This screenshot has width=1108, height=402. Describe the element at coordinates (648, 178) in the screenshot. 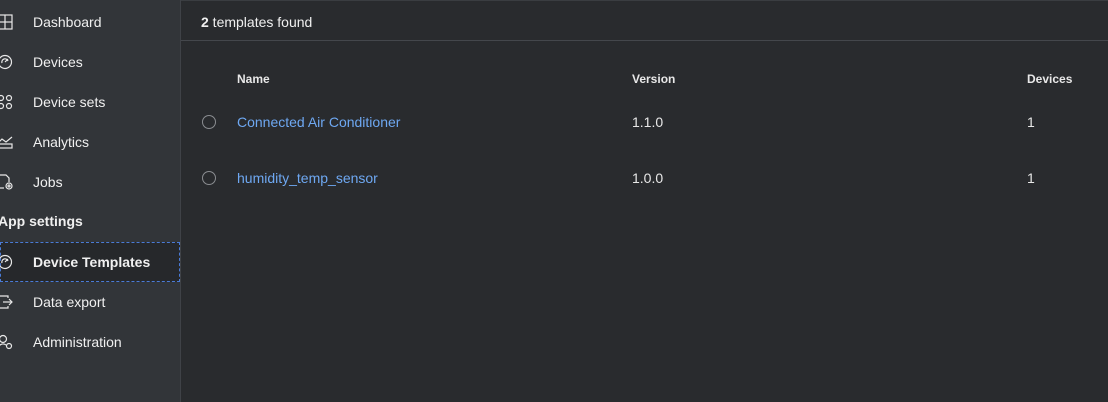

I see `template-version: 1.0.0` at that location.